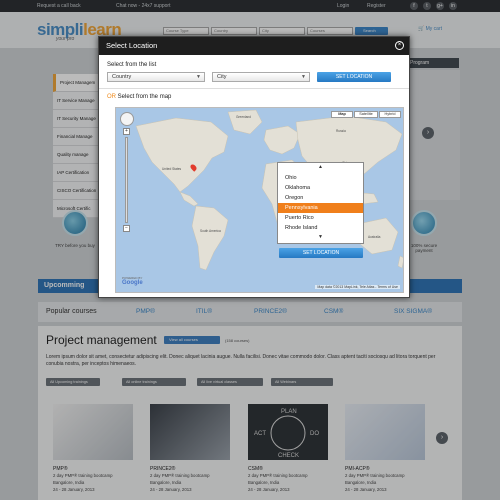 The image size is (500, 500). Describe the element at coordinates (254, 46) in the screenshot. I see `modal-header: Select Location ×` at that location.